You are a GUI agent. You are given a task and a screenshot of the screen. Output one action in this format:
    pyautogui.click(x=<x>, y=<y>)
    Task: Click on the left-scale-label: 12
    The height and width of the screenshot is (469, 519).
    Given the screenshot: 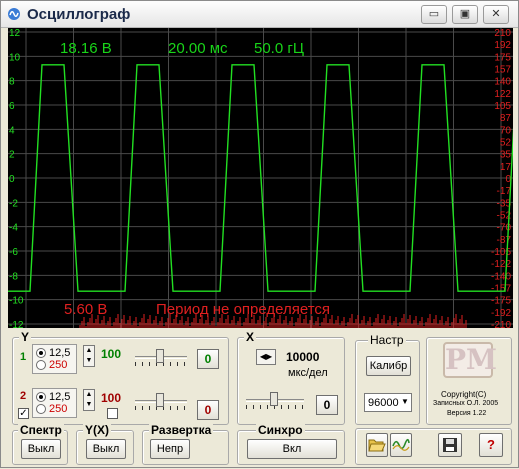 What is the action you would take?
    pyautogui.click(x=15, y=33)
    